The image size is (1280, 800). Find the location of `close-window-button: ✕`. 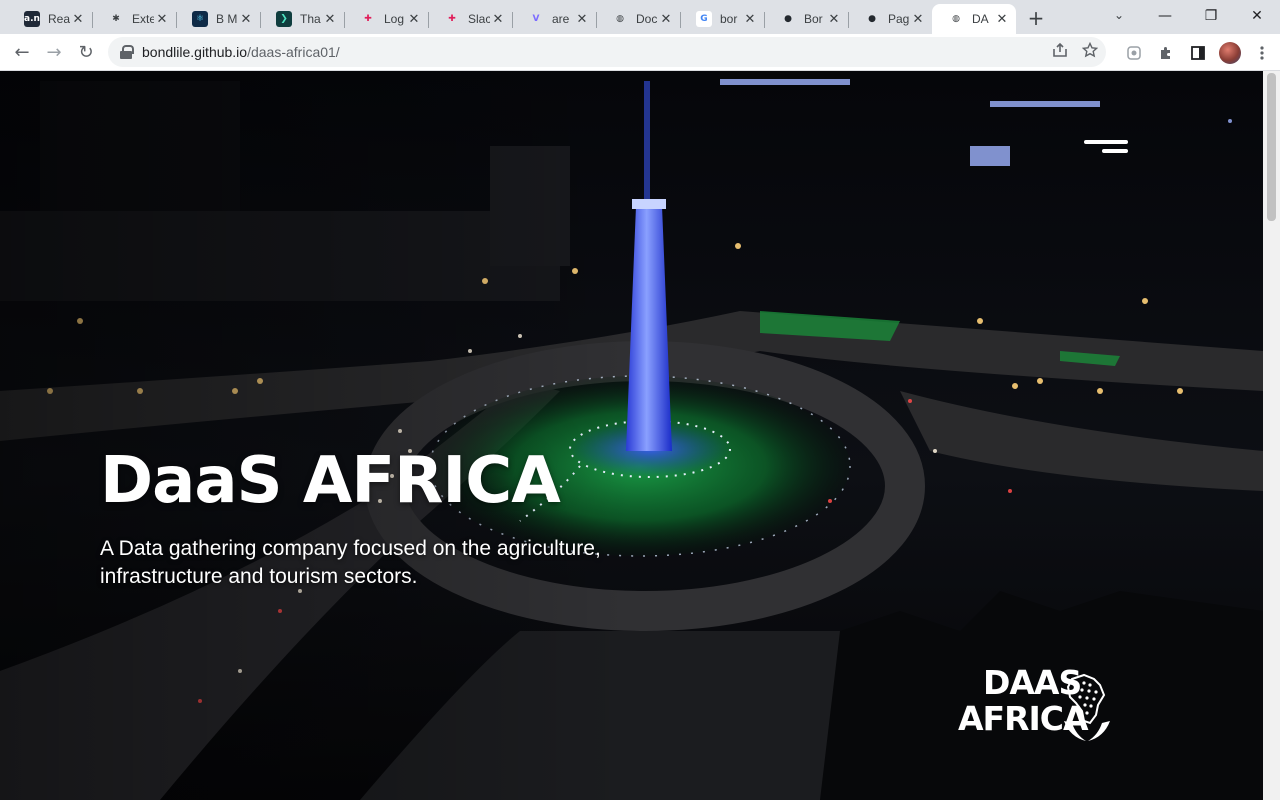

close-window-button: ✕ is located at coordinates (1257, 16).